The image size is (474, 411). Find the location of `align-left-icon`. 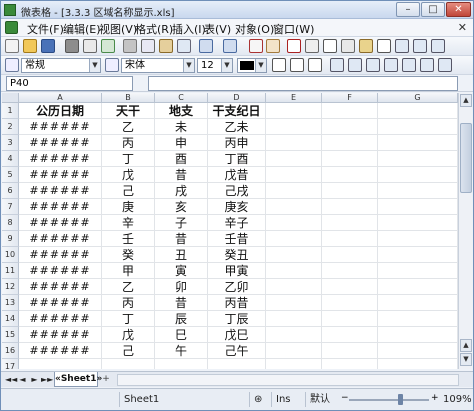

align-left-icon is located at coordinates (337, 65).